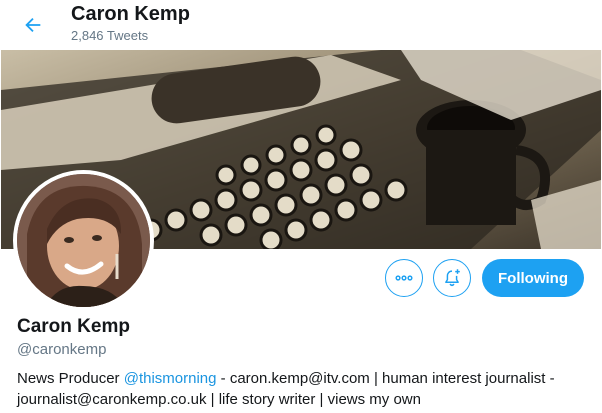 Image resolution: width=602 pixels, height=413 pixels. I want to click on profile-name: Caron Kemp, so click(73, 326).